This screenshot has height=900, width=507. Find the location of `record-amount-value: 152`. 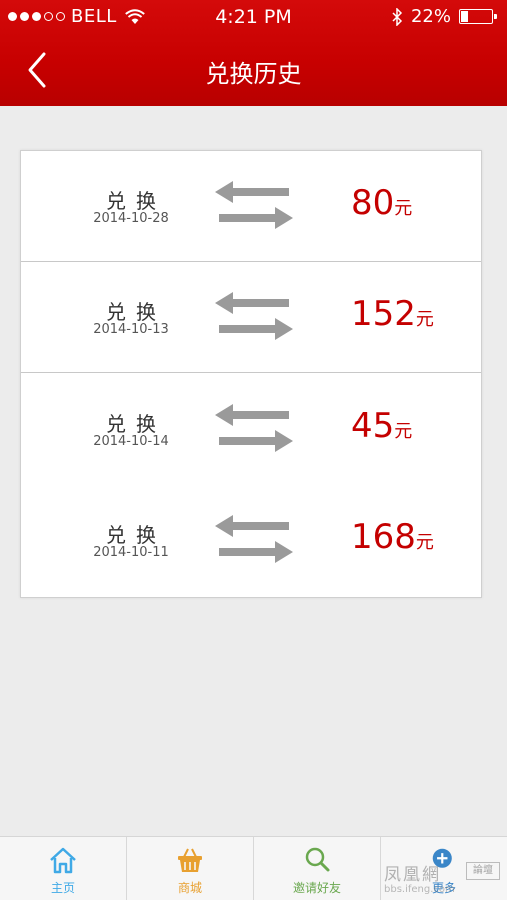

record-amount-value: 152 is located at coordinates (383, 314).